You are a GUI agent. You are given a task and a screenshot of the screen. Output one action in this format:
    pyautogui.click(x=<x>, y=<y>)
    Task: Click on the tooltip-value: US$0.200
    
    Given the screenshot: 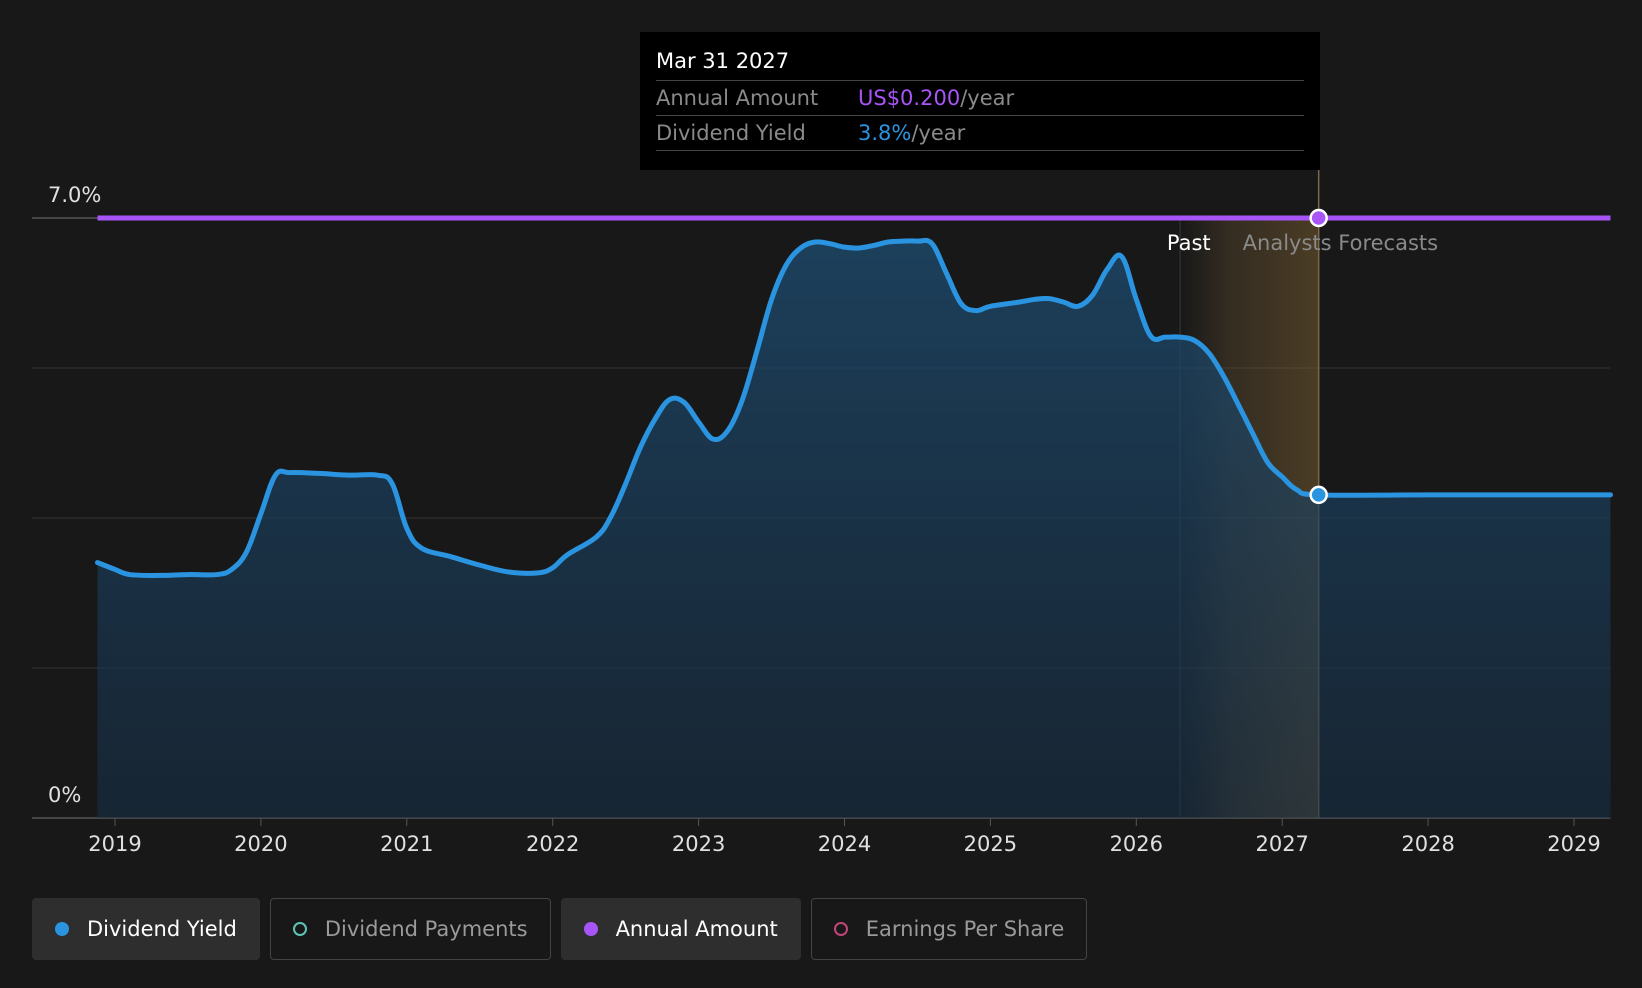 What is the action you would take?
    pyautogui.click(x=909, y=98)
    